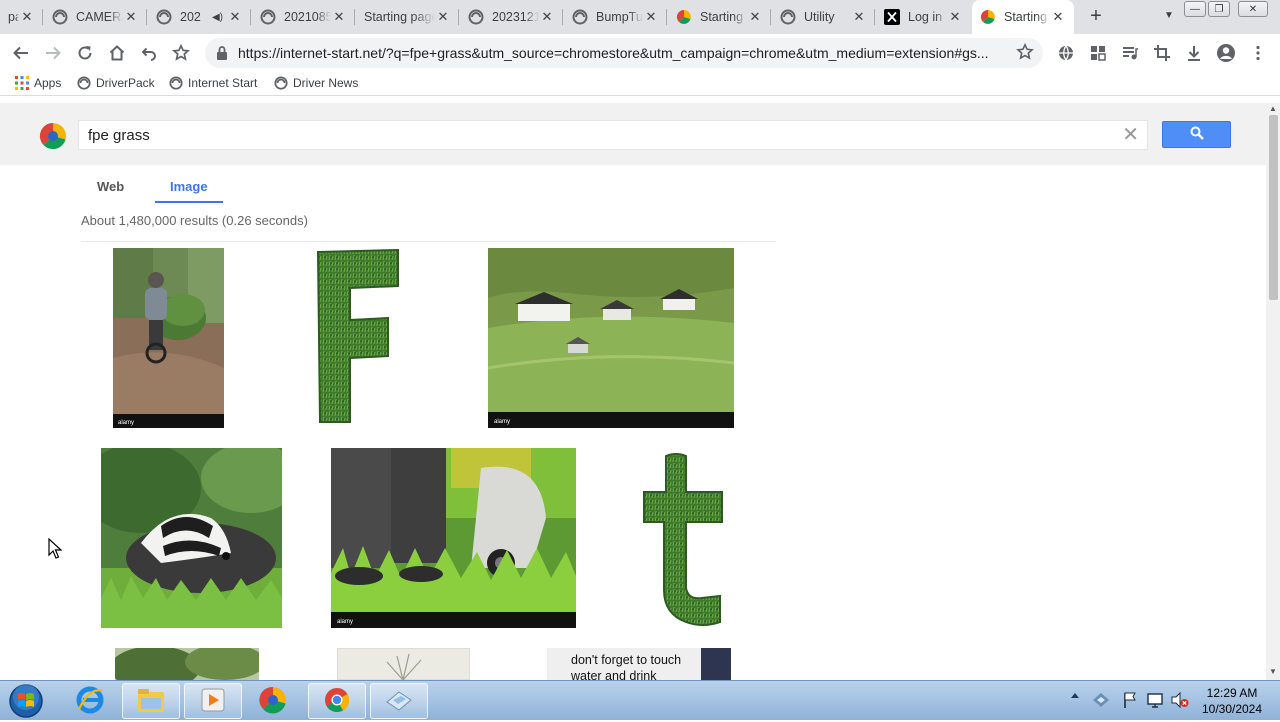 The height and width of the screenshot is (722, 1280). I want to click on bookmark-driverpack: DriverPack, so click(116, 83).